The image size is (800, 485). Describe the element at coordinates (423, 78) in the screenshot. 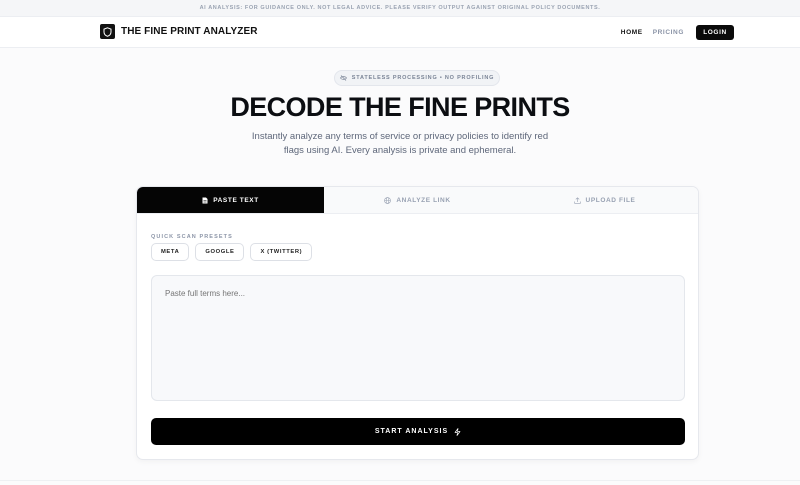

I see `privacy-pill-text: STATELESS PROCESSING • NO PROFILING` at that location.